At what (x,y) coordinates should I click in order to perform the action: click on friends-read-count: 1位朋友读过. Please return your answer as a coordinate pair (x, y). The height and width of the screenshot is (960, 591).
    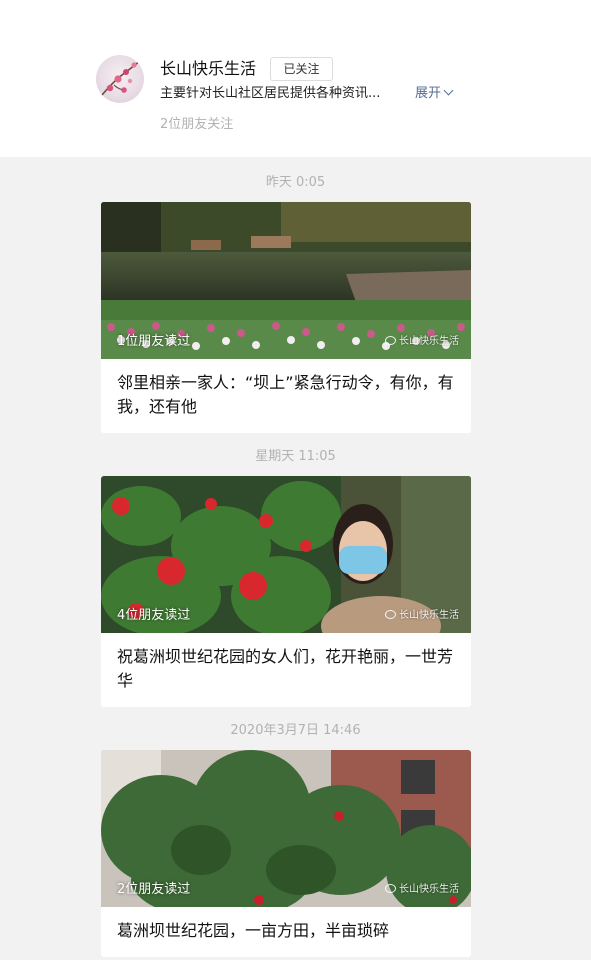
    Looking at the image, I should click on (154, 341).